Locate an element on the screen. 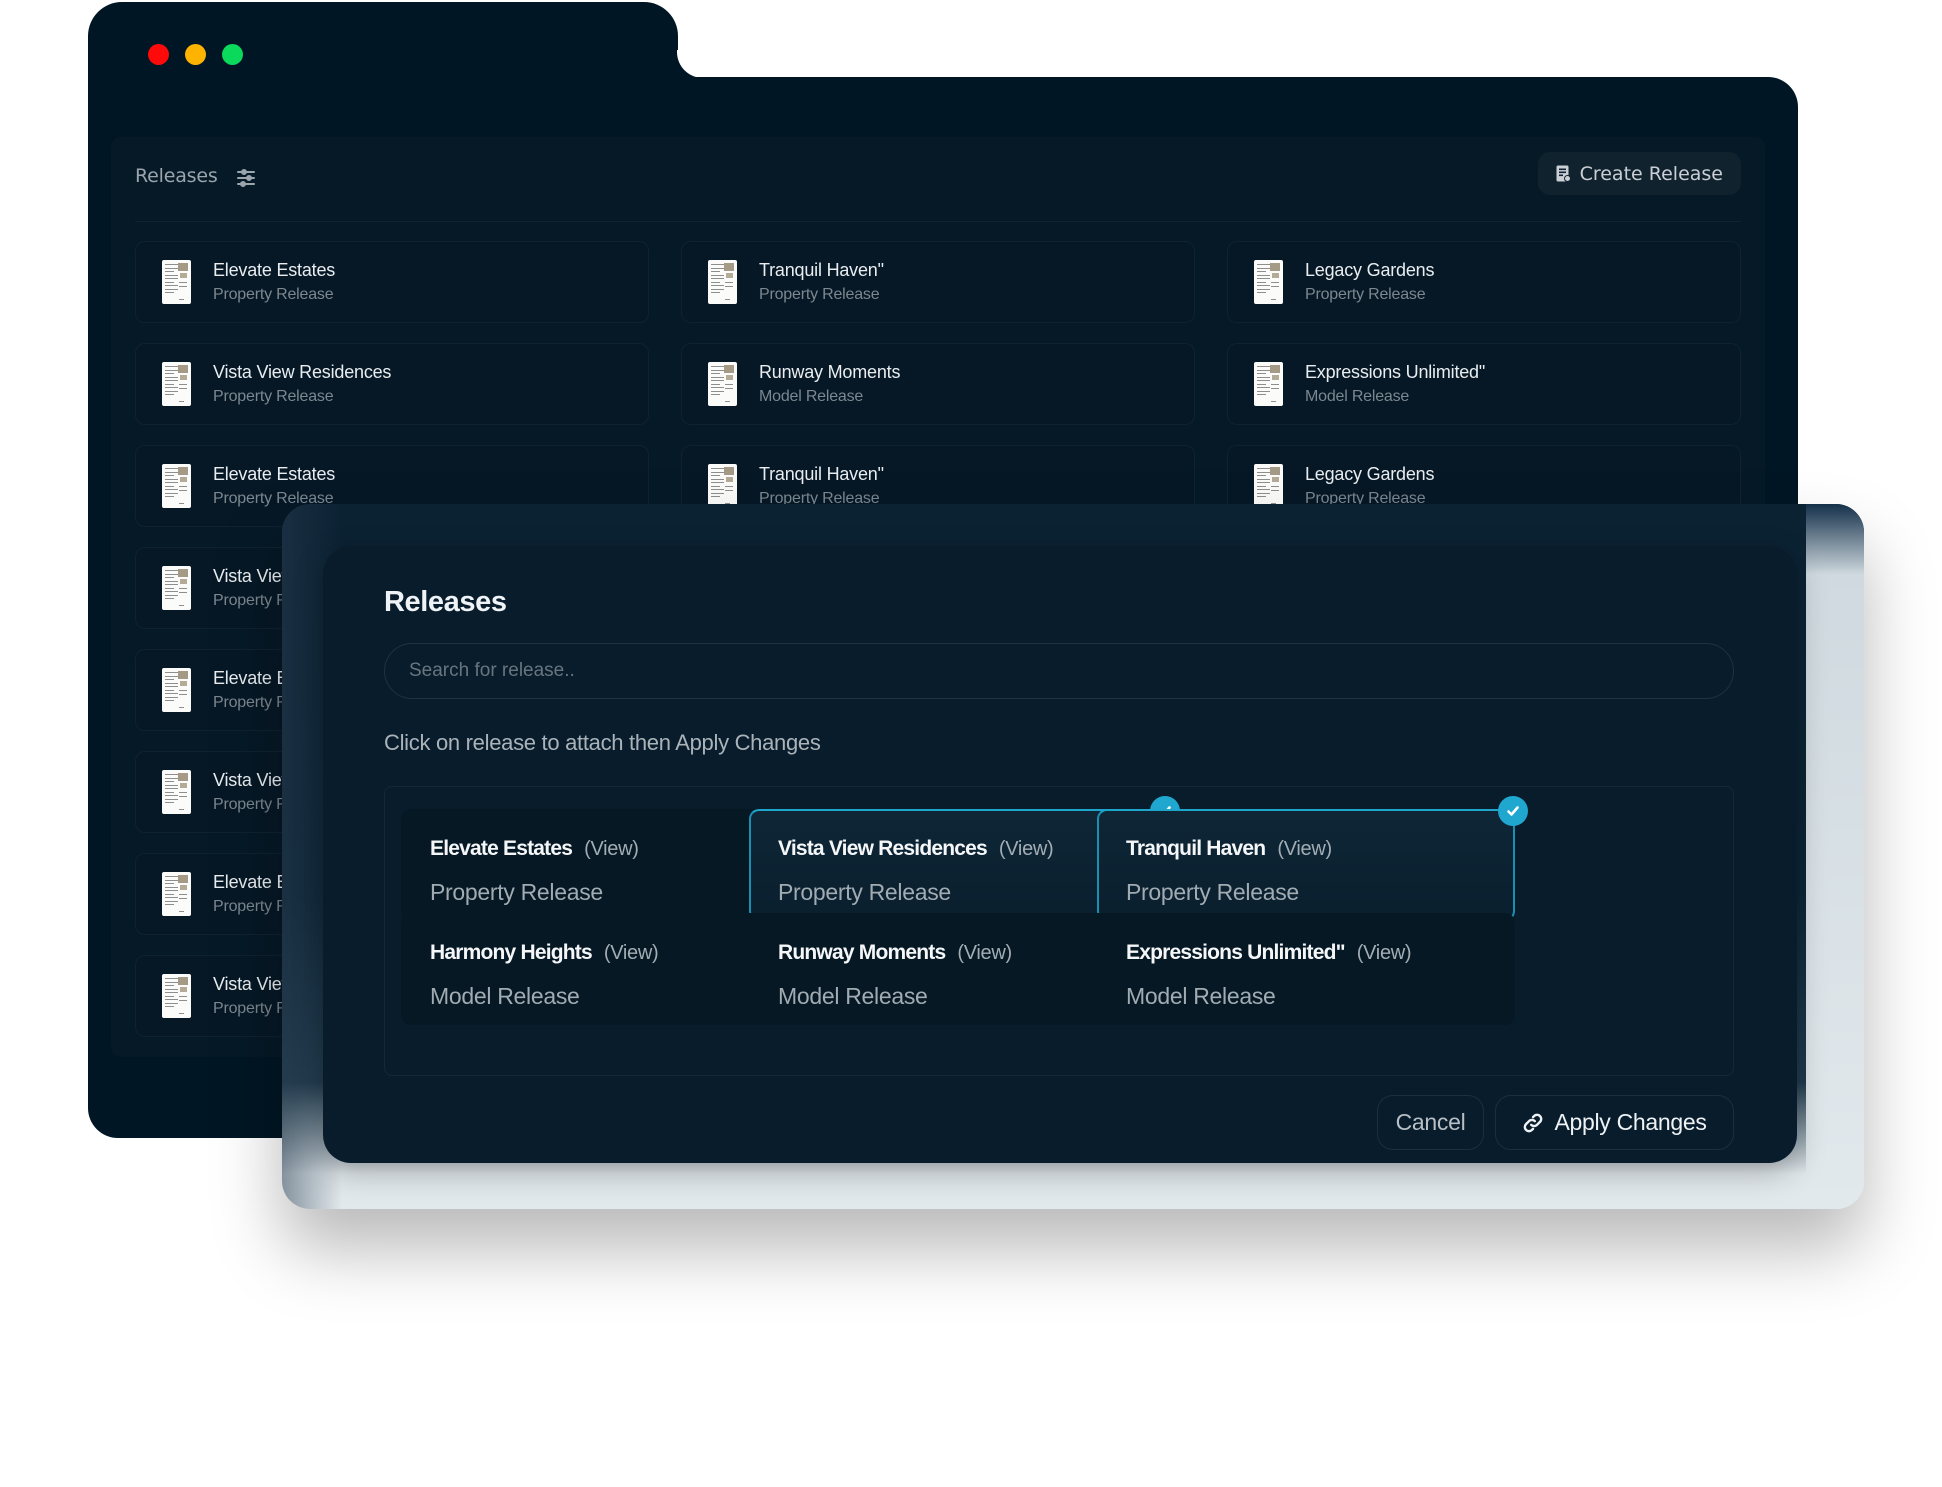 The width and height of the screenshot is (1942, 1487). modal-release-title: Runway Moments is located at coordinates (862, 952).